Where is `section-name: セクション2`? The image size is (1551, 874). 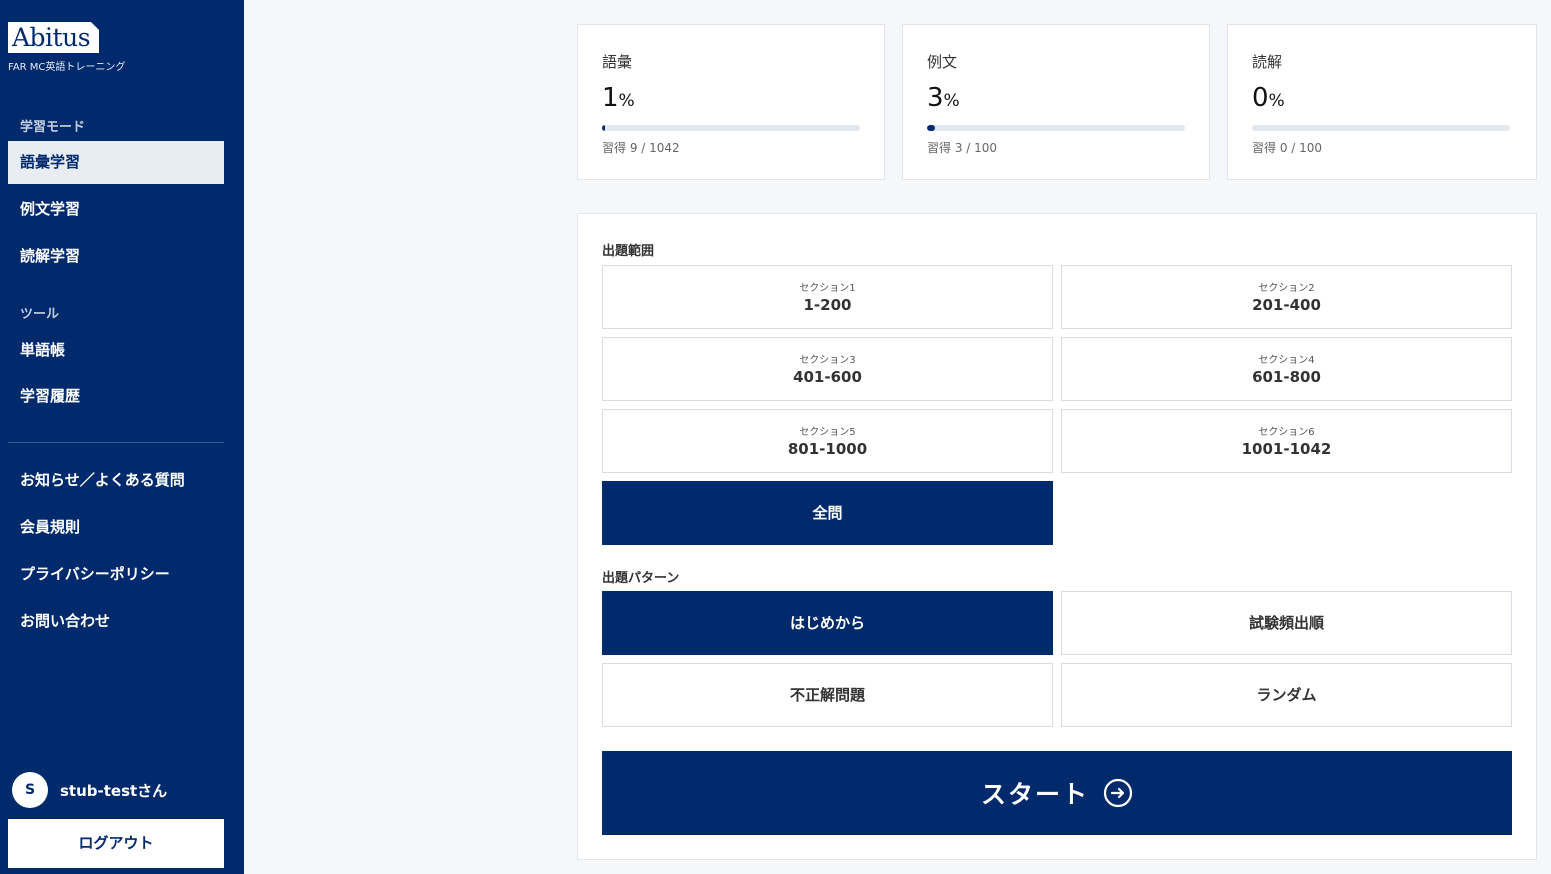
section-name: セクション2 is located at coordinates (1286, 288).